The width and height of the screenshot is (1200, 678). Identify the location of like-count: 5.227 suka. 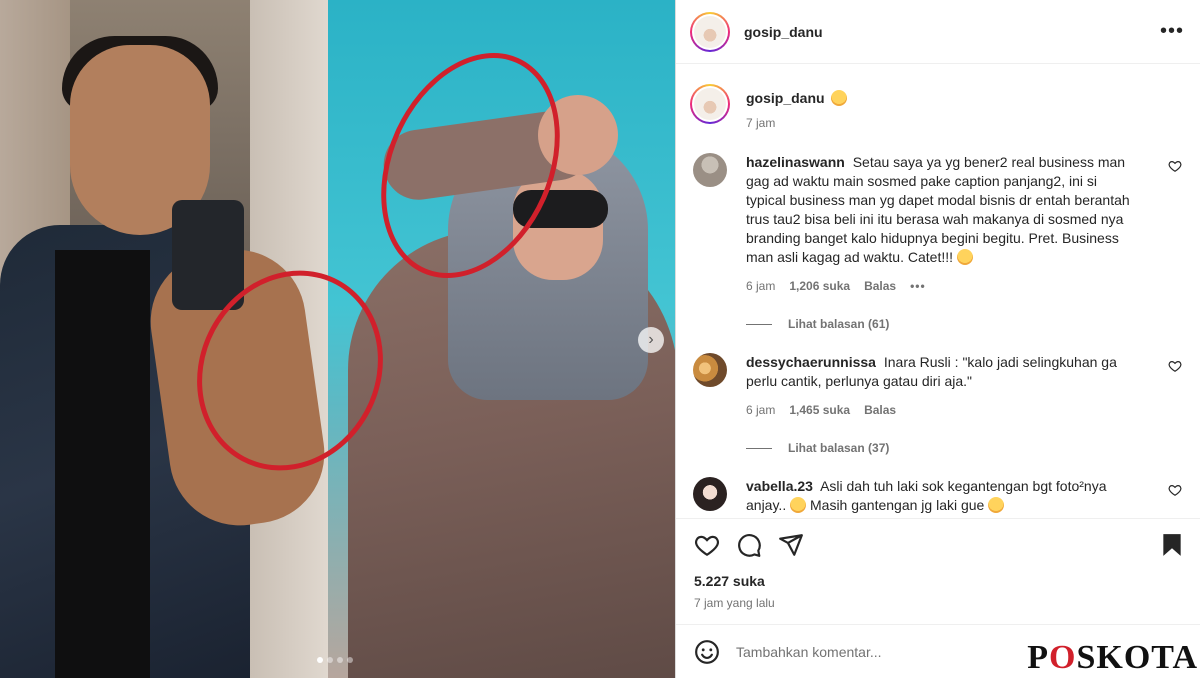
(939, 581).